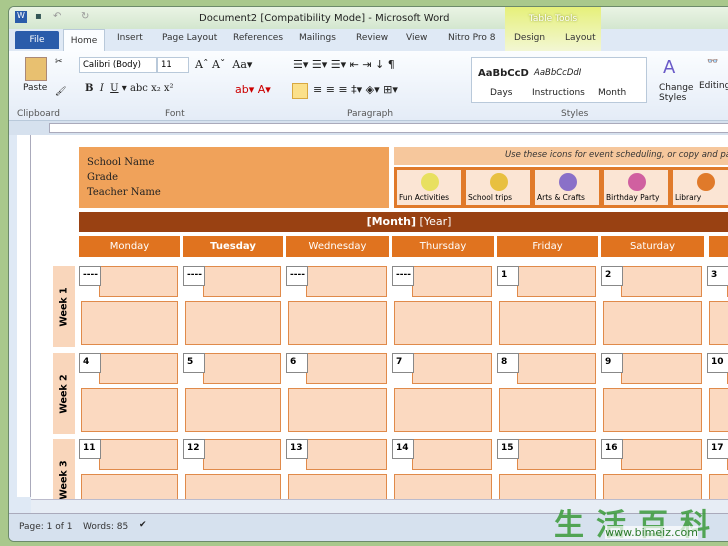 The image size is (728, 546). Describe the element at coordinates (713, 86) in the screenshot. I see `editing-button: Editing` at that location.